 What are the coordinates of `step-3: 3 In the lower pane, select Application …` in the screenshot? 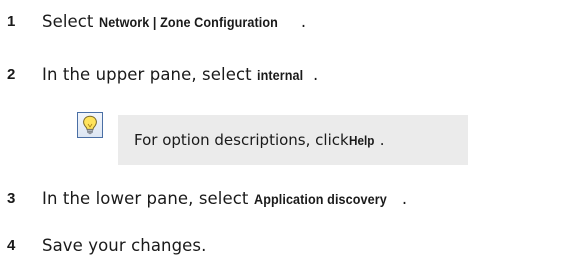 It's located at (284, 198).